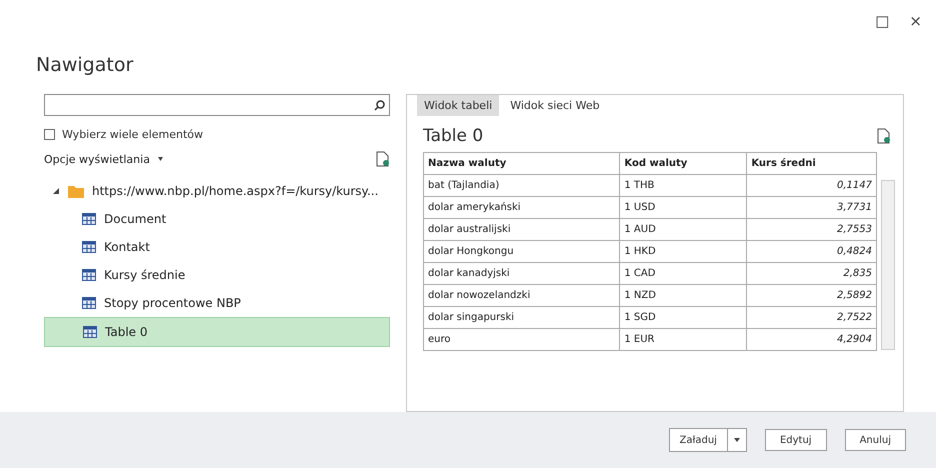 The height and width of the screenshot is (468, 936). Describe the element at coordinates (683, 295) in the screenshot. I see `table-cell: 1 NZD` at that location.